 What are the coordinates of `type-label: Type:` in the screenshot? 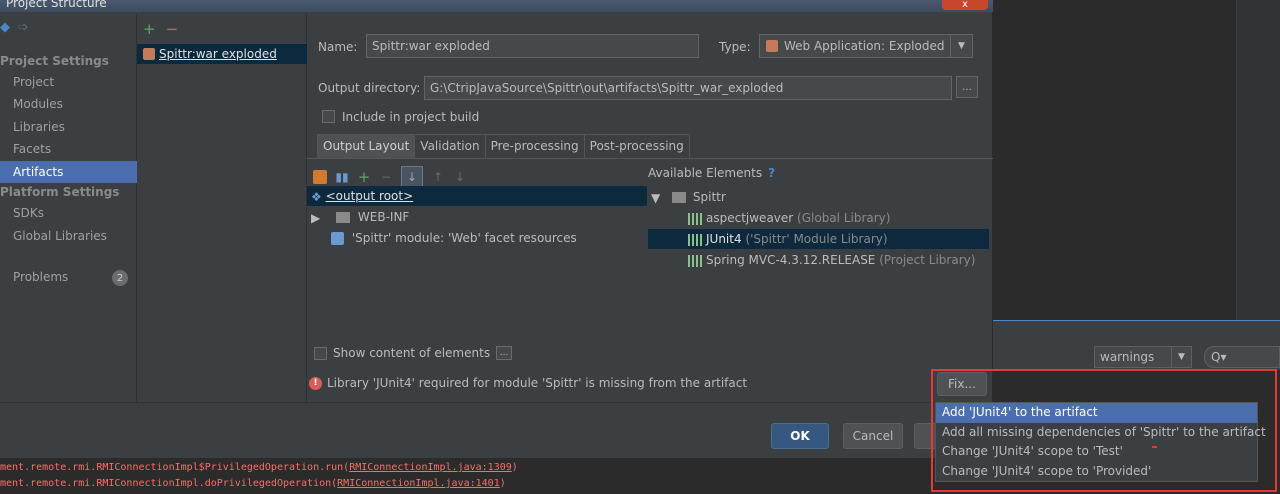 It's located at (735, 47).